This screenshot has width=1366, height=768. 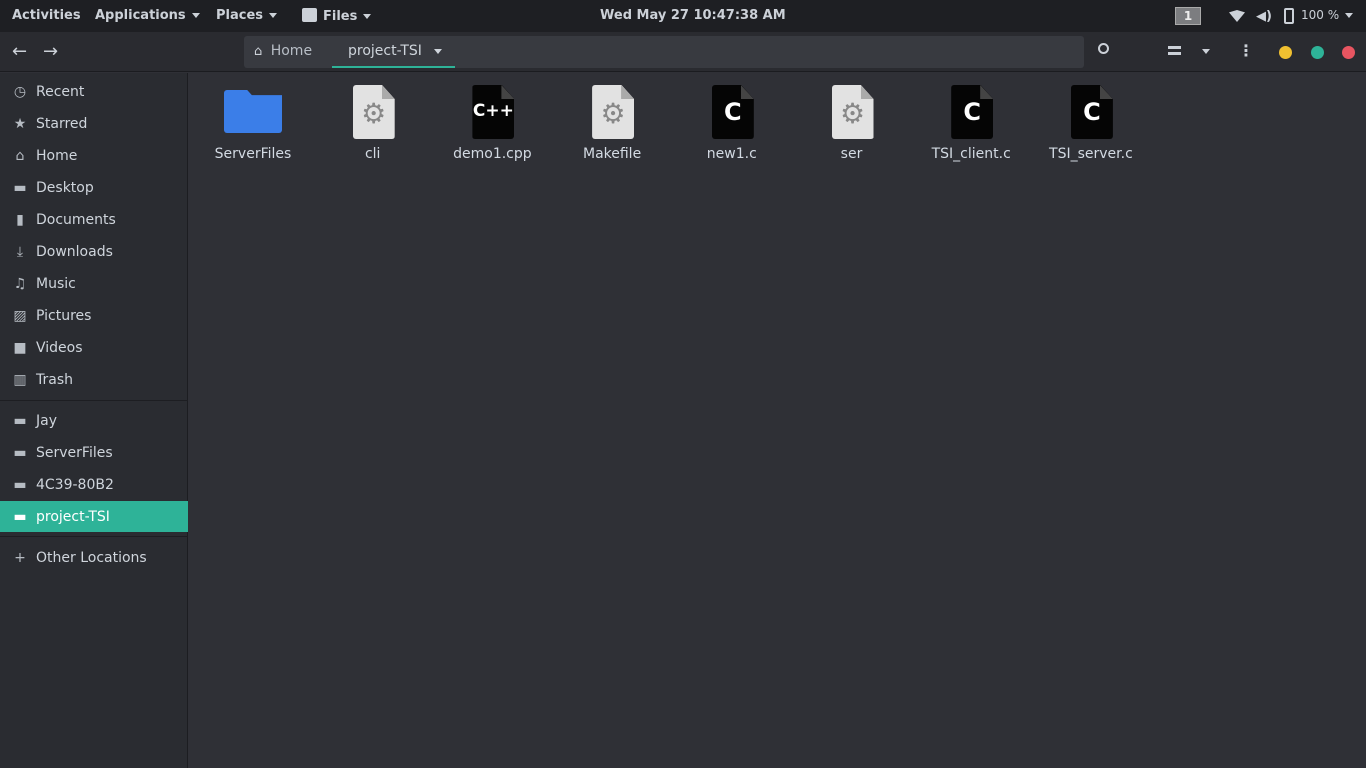 I want to click on file-name: ServerFiles, so click(x=253, y=154).